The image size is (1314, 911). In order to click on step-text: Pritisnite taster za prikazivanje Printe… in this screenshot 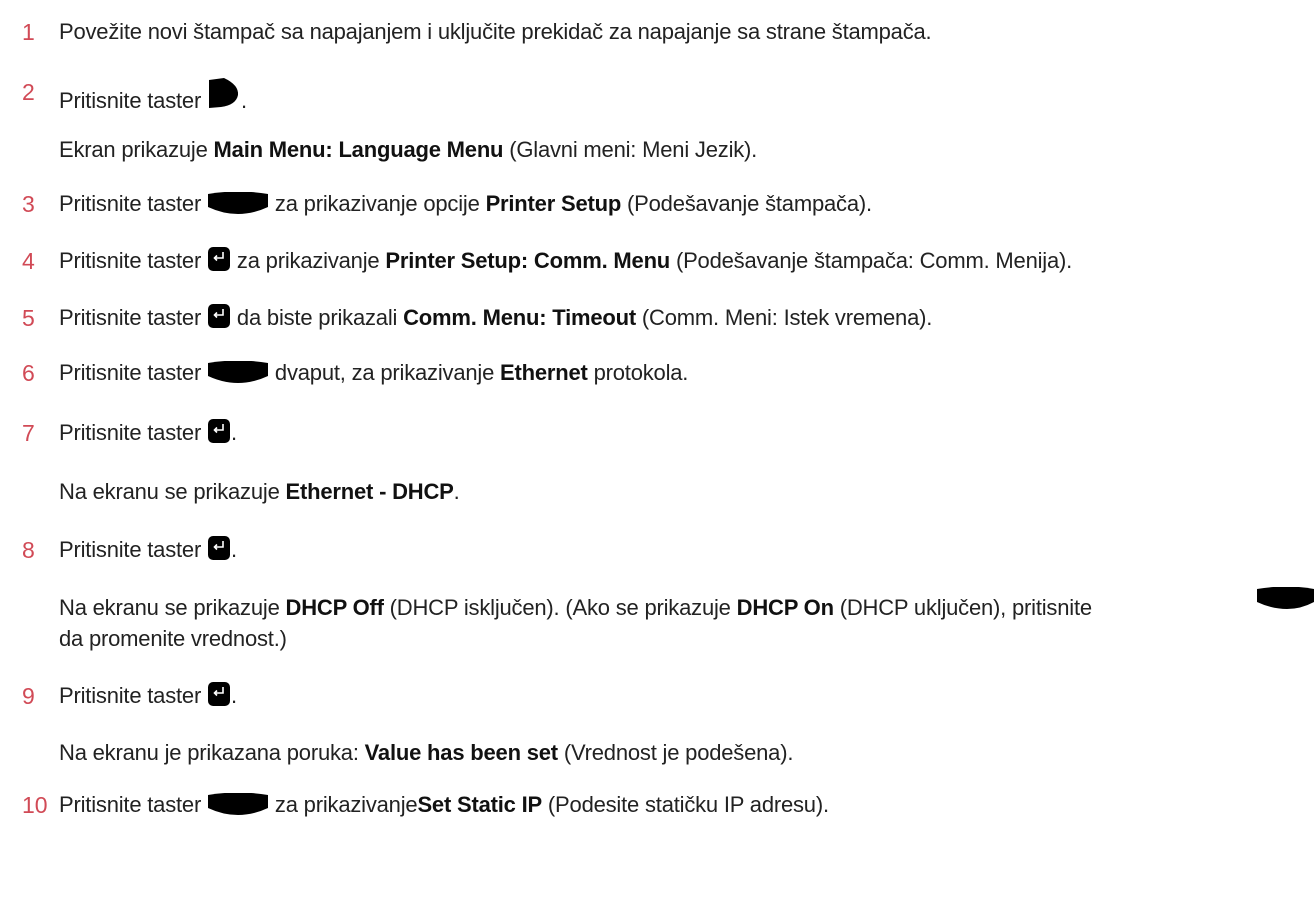, I will do `click(565, 261)`.